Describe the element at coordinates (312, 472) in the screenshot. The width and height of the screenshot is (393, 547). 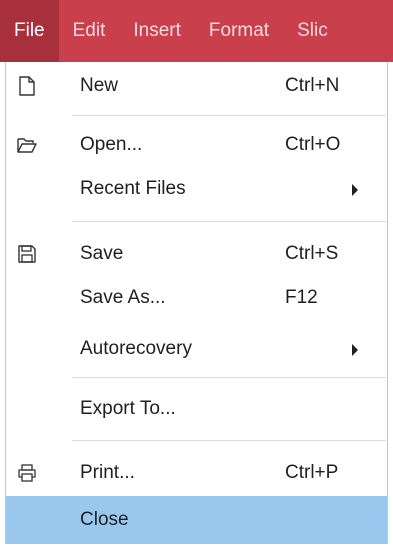
I see `menu-item-shortcut: Ctrl+P` at that location.